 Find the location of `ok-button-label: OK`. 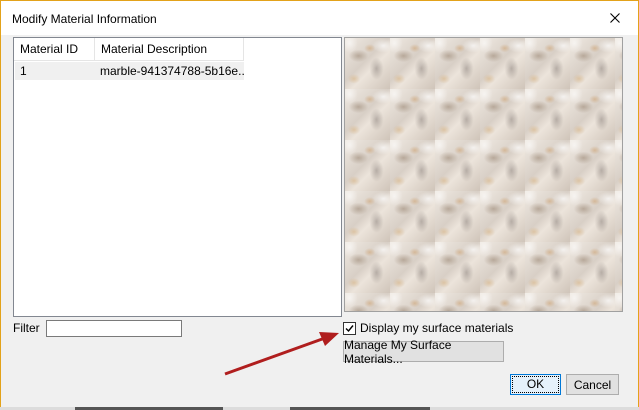

ok-button-label: OK is located at coordinates (535, 384).